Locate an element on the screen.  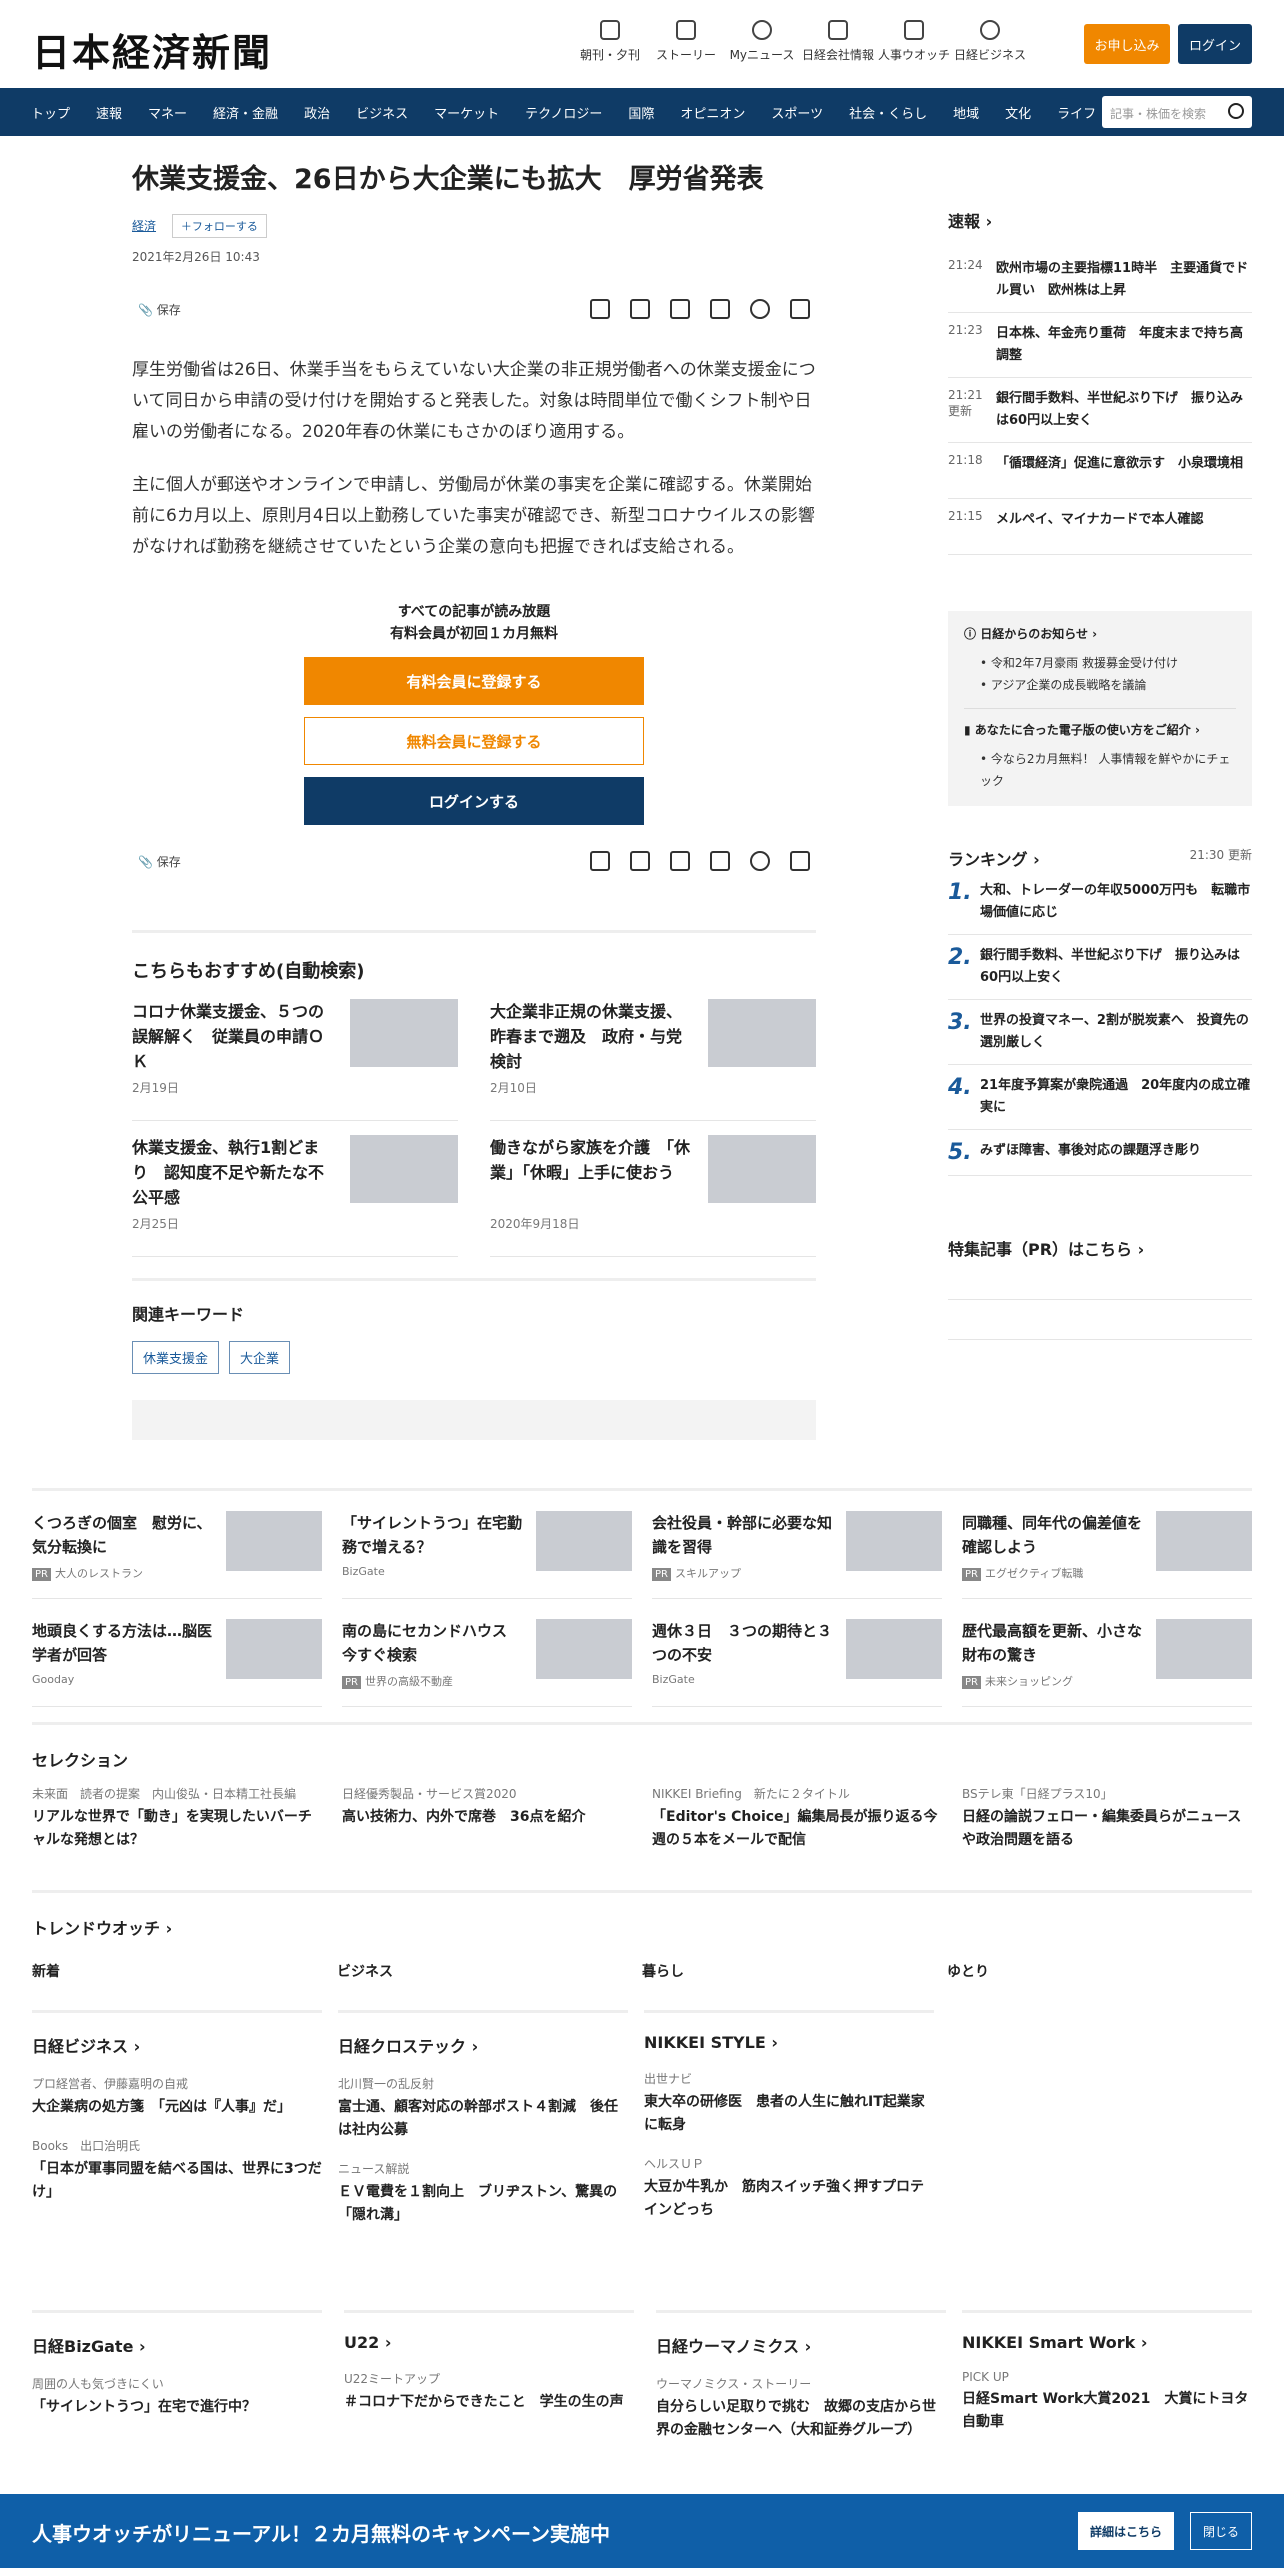
media-entry: PICK UP 日経Smart Work大賞2021 大賞にトヨタ自動車 is located at coordinates (1107, 2402).